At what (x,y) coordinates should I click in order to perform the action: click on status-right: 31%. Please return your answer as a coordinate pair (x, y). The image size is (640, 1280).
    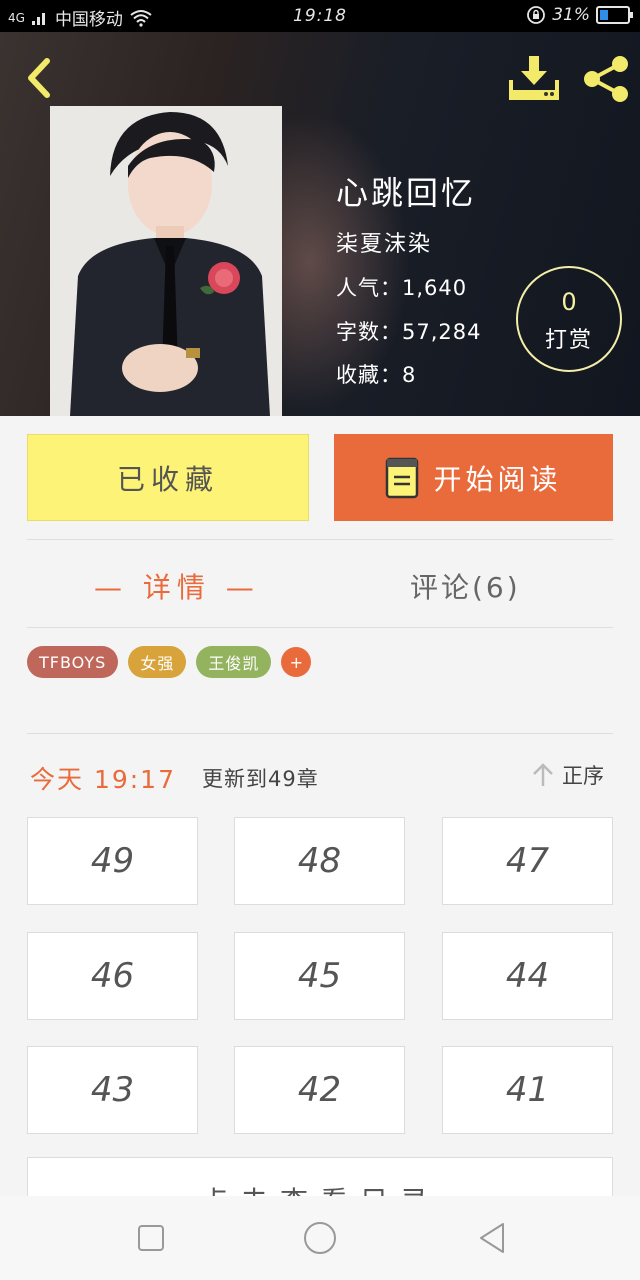
    Looking at the image, I should click on (579, 15).